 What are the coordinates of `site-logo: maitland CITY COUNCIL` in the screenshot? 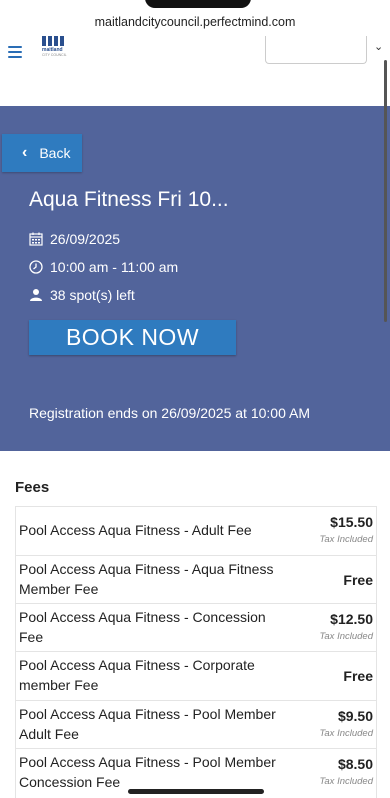 It's located at (57, 48).